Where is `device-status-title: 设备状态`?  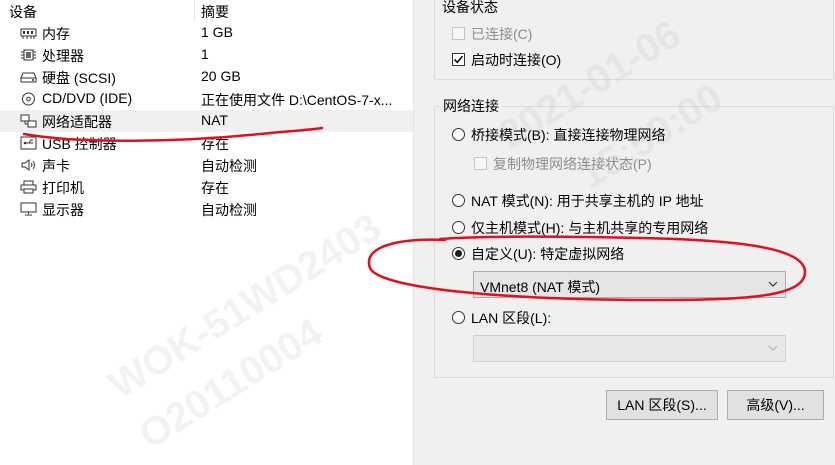 device-status-title: 设备状态 is located at coordinates (470, 8).